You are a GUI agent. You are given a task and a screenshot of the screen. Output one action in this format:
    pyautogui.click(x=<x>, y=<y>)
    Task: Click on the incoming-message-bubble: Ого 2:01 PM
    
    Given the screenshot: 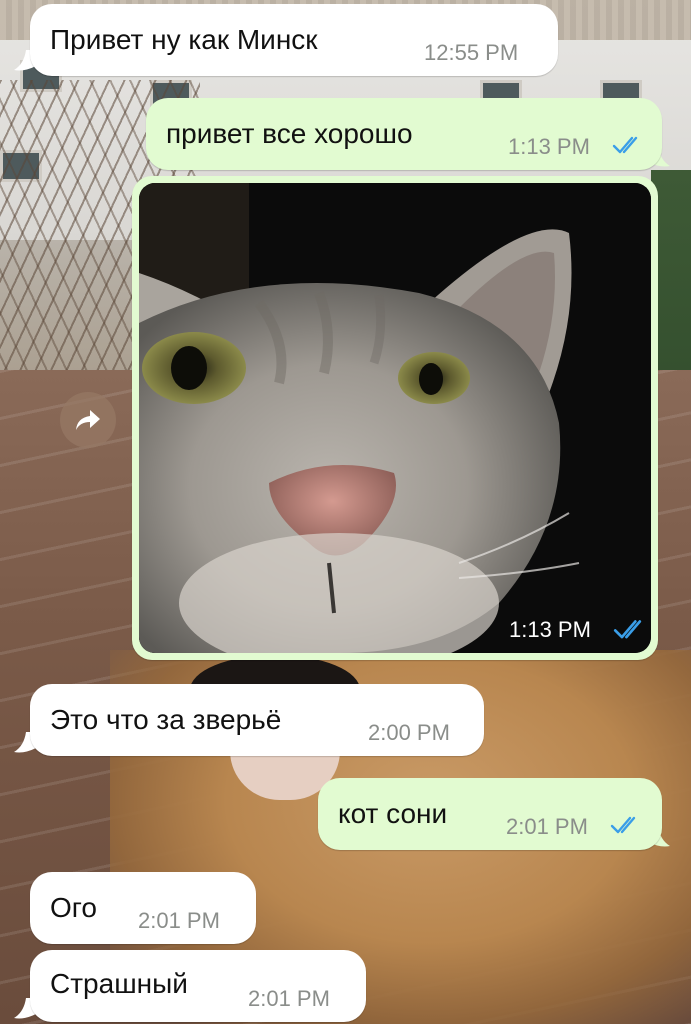 What is the action you would take?
    pyautogui.click(x=143, y=908)
    